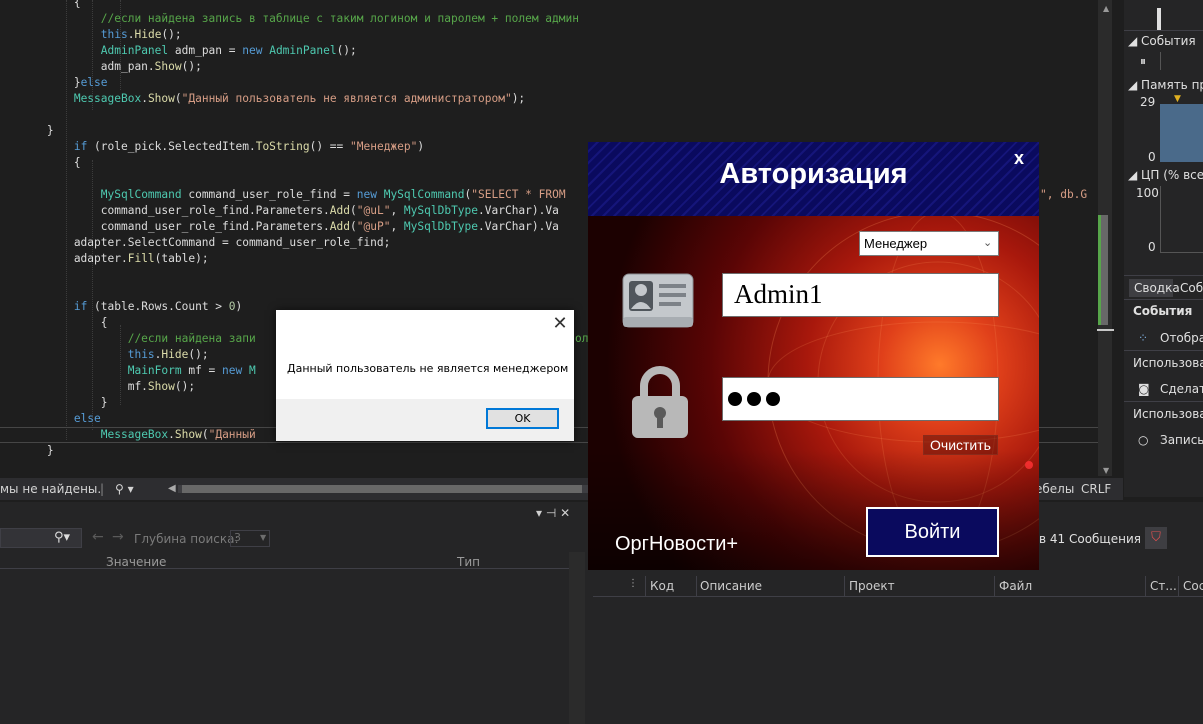  What do you see at coordinates (441, 226) in the screenshot?
I see `code-token: MySqlDbType` at bounding box center [441, 226].